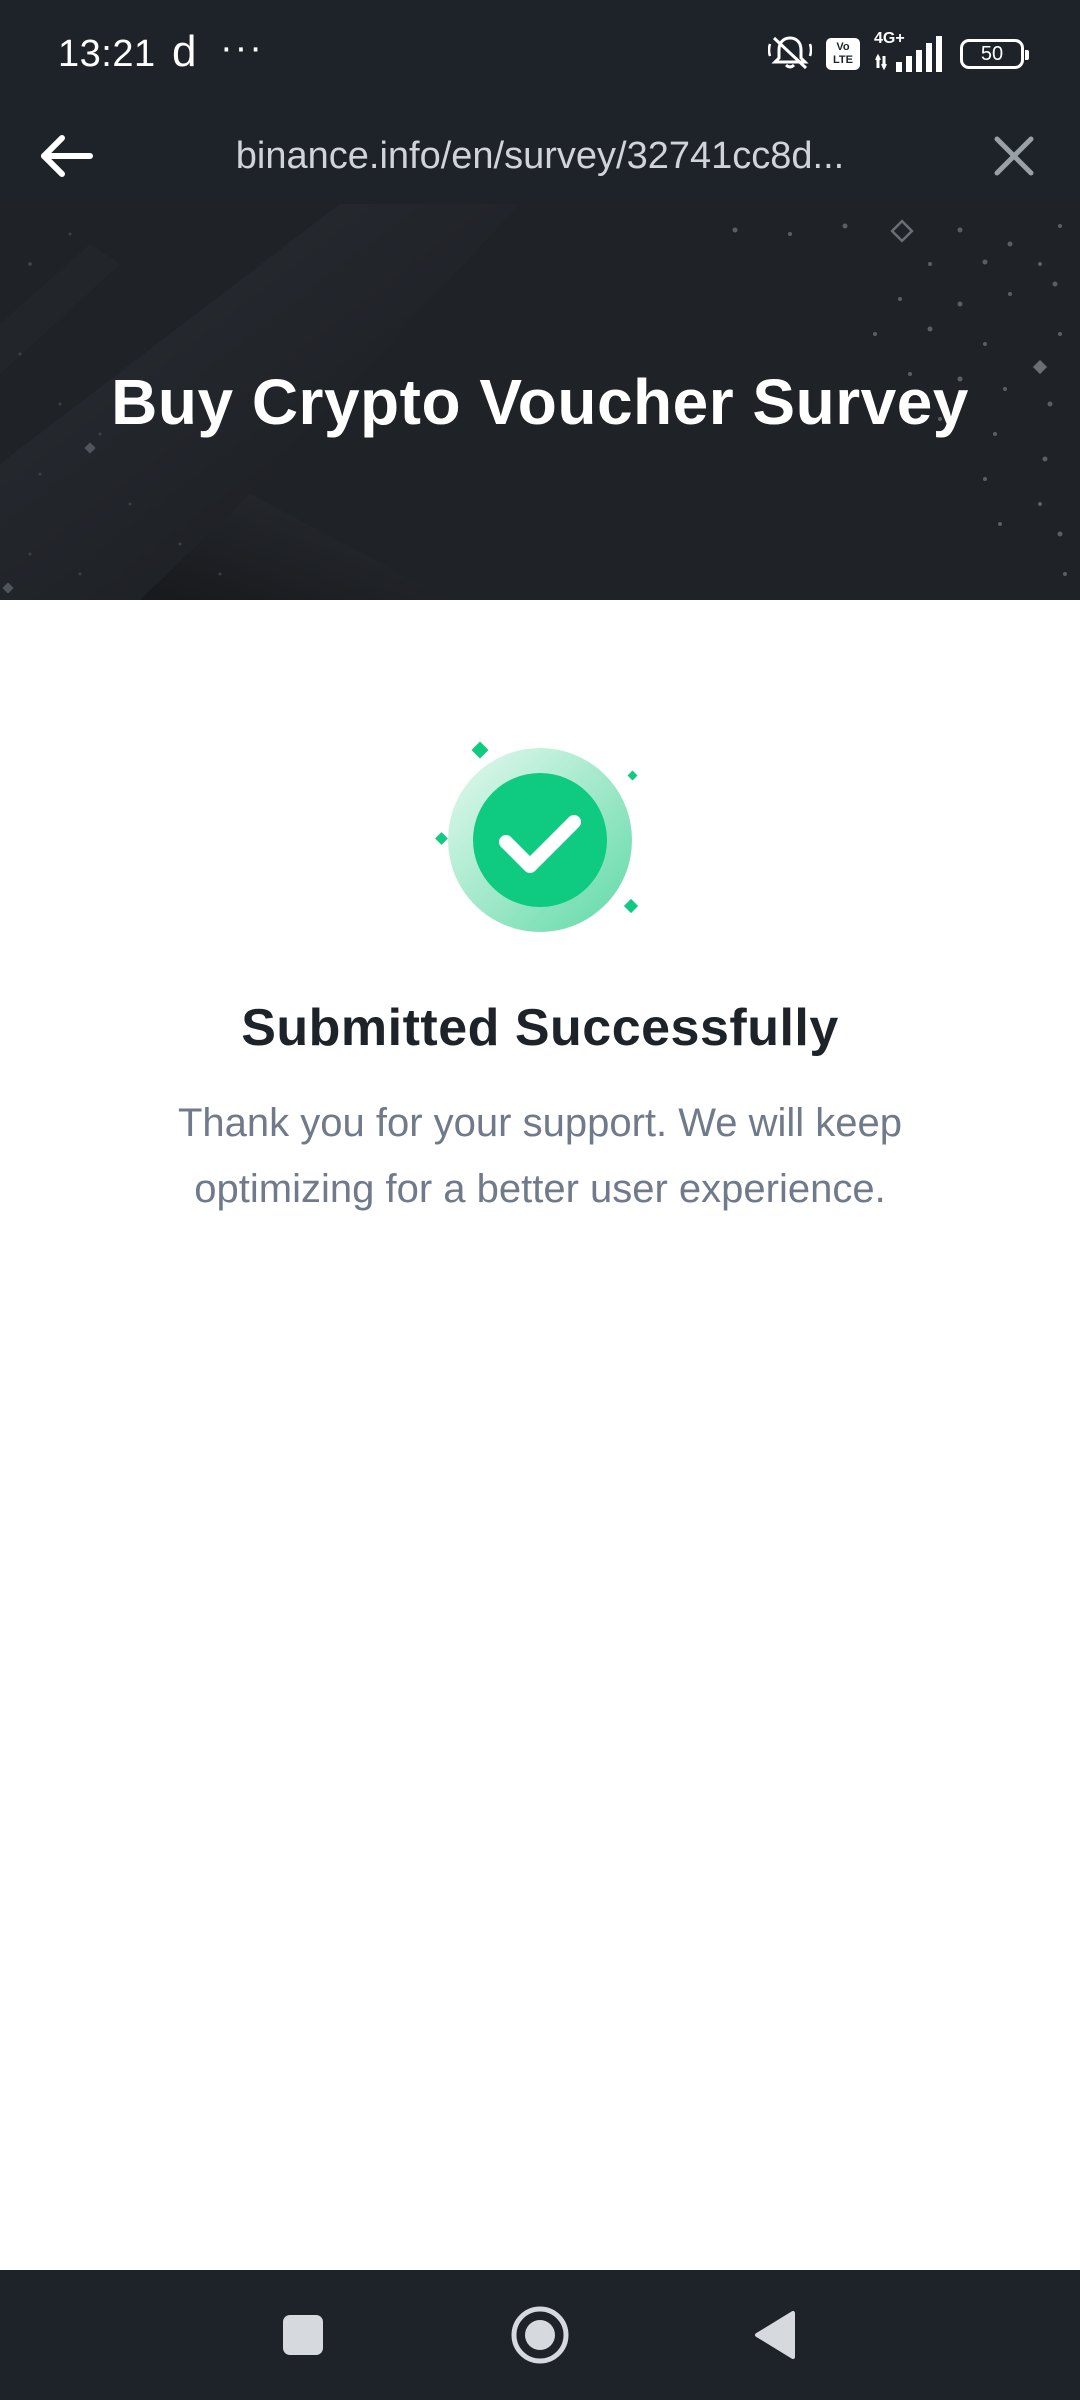  What do you see at coordinates (910, 52) in the screenshot?
I see `signal-icon: 4G+` at bounding box center [910, 52].